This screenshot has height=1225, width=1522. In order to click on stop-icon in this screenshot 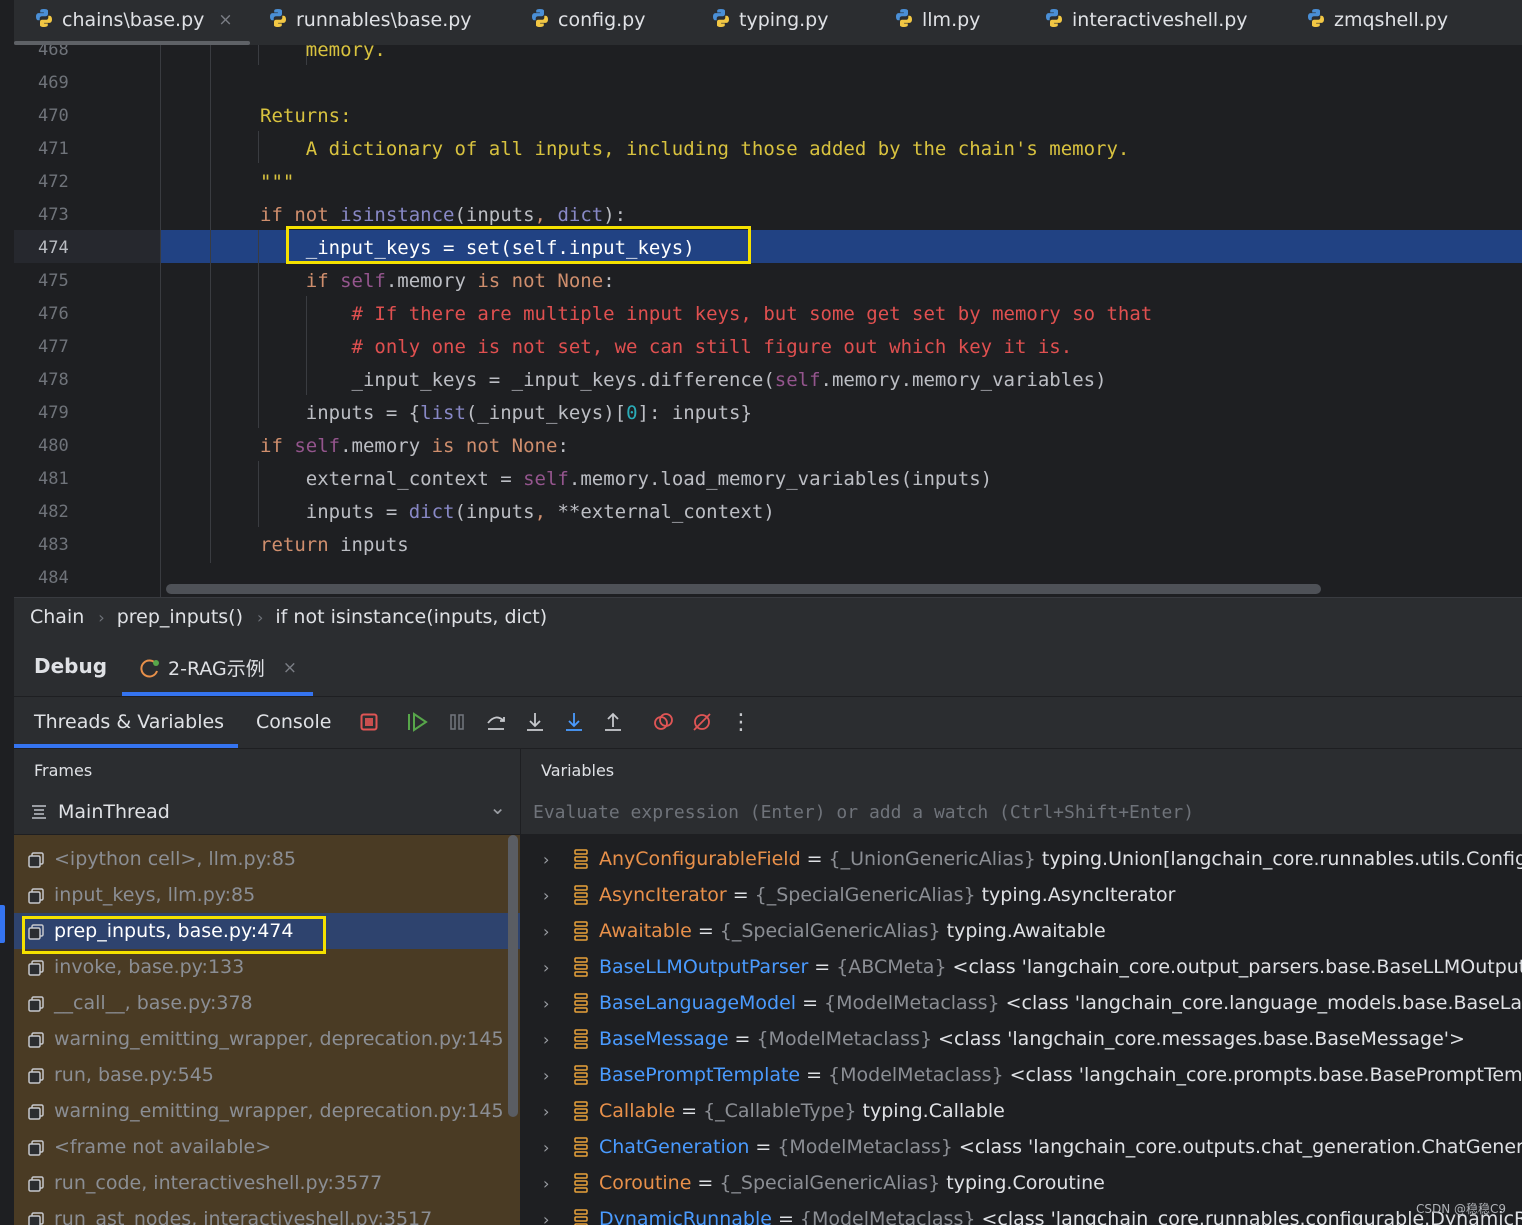, I will do `click(369, 722)`.